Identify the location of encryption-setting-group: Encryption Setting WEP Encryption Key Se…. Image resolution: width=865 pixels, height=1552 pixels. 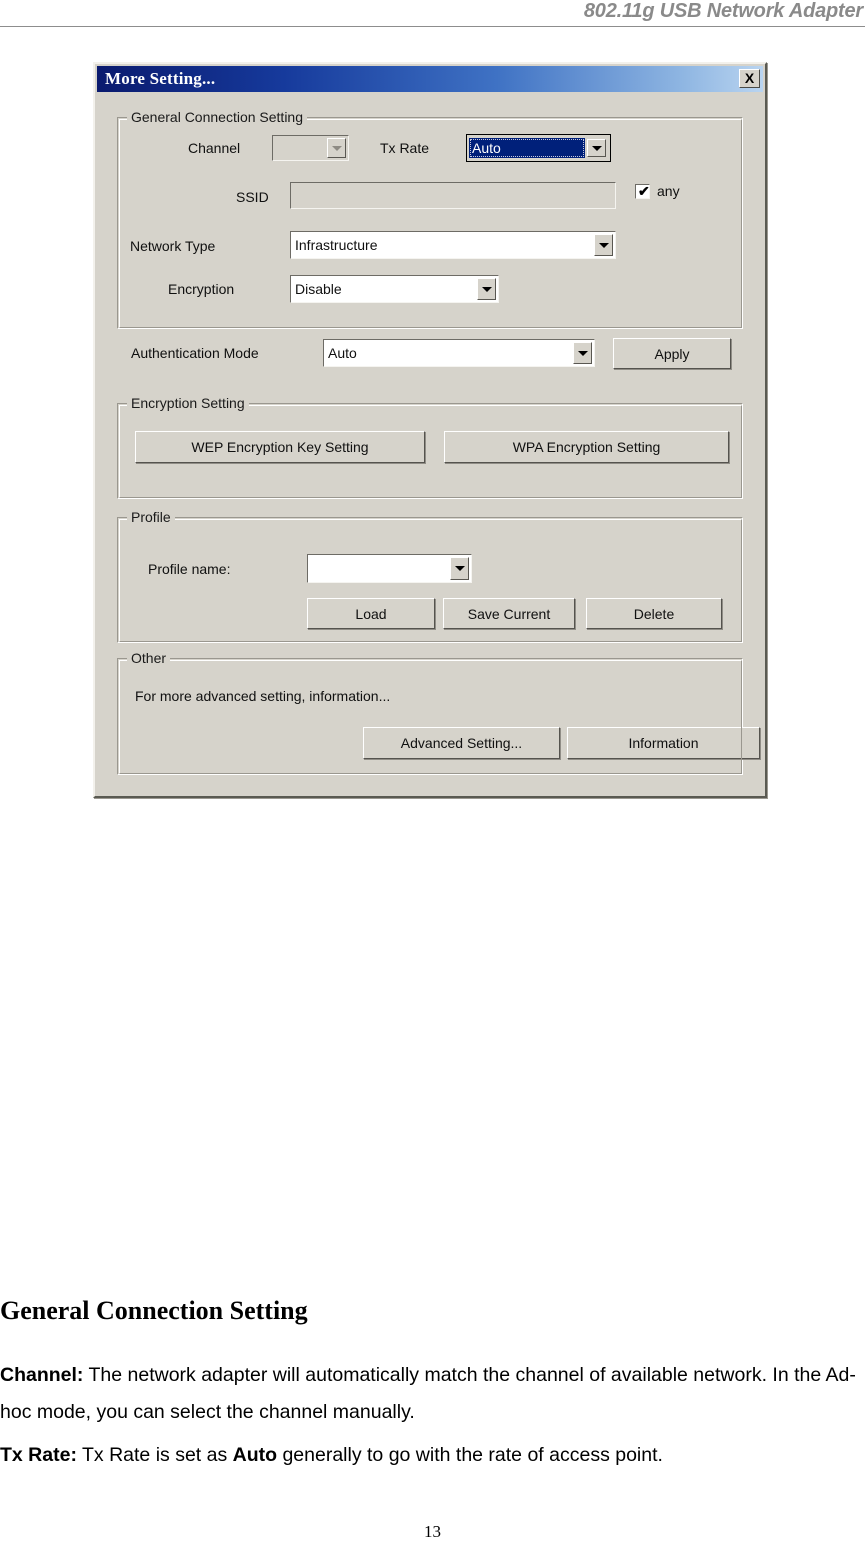
(430, 447).